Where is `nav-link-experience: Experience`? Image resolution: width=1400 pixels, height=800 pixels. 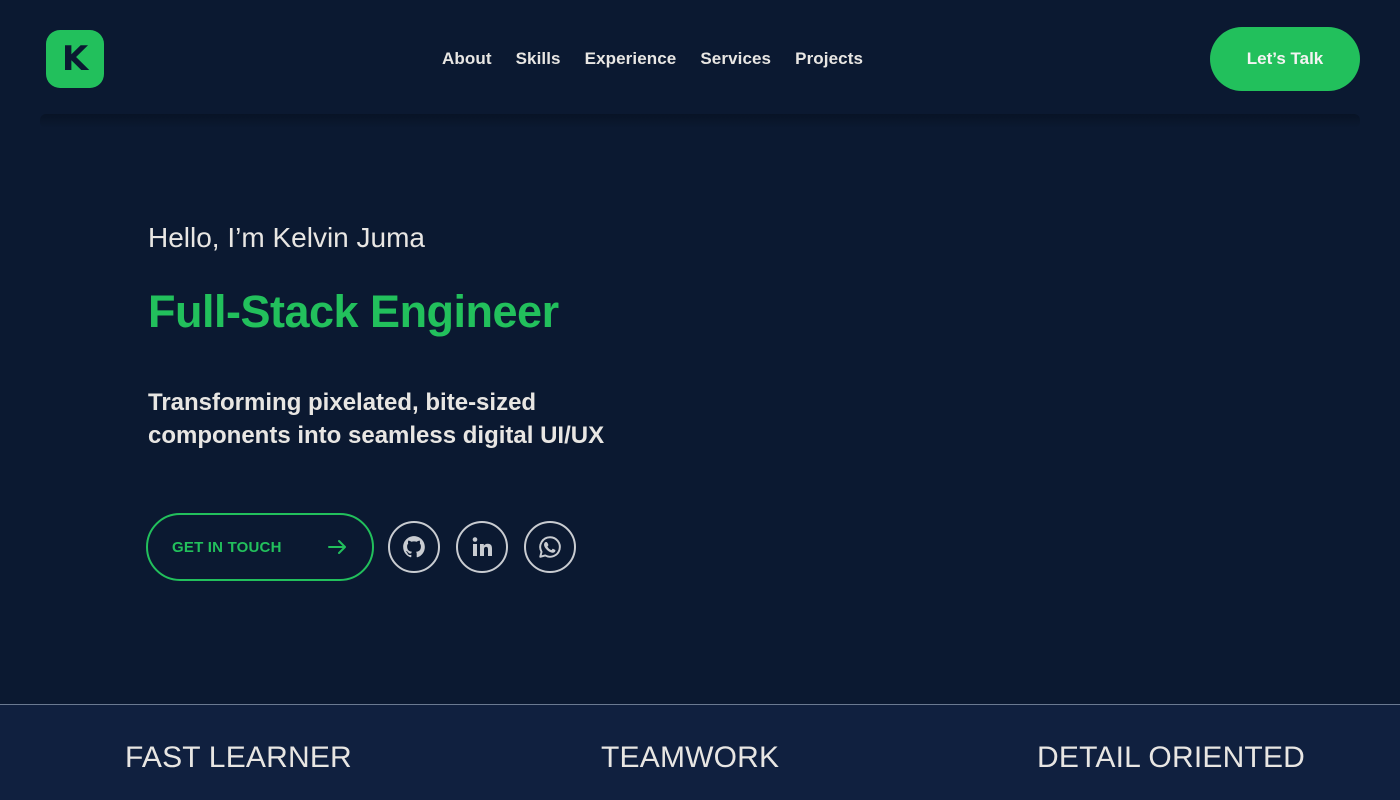 nav-link-experience: Experience is located at coordinates (631, 59).